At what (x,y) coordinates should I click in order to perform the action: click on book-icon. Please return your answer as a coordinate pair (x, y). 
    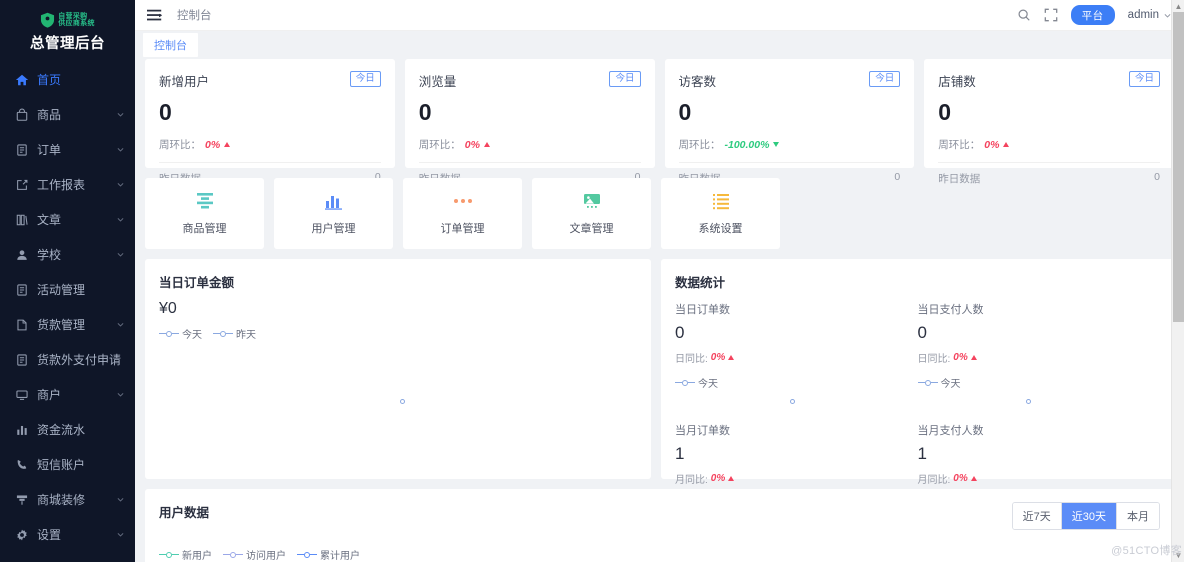
    Looking at the image, I should click on (21, 219).